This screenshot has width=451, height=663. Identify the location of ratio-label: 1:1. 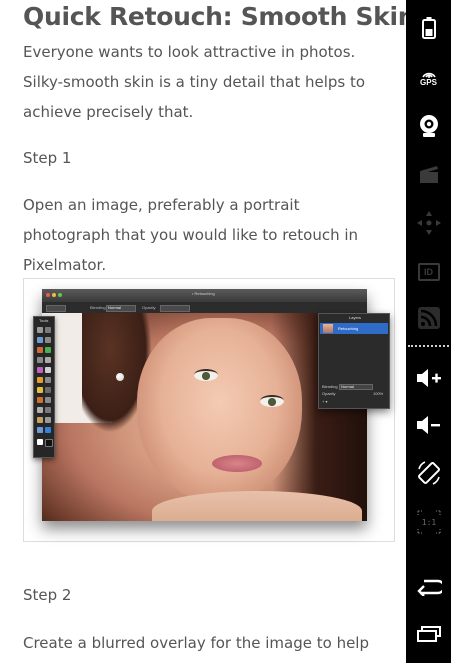
(428, 522).